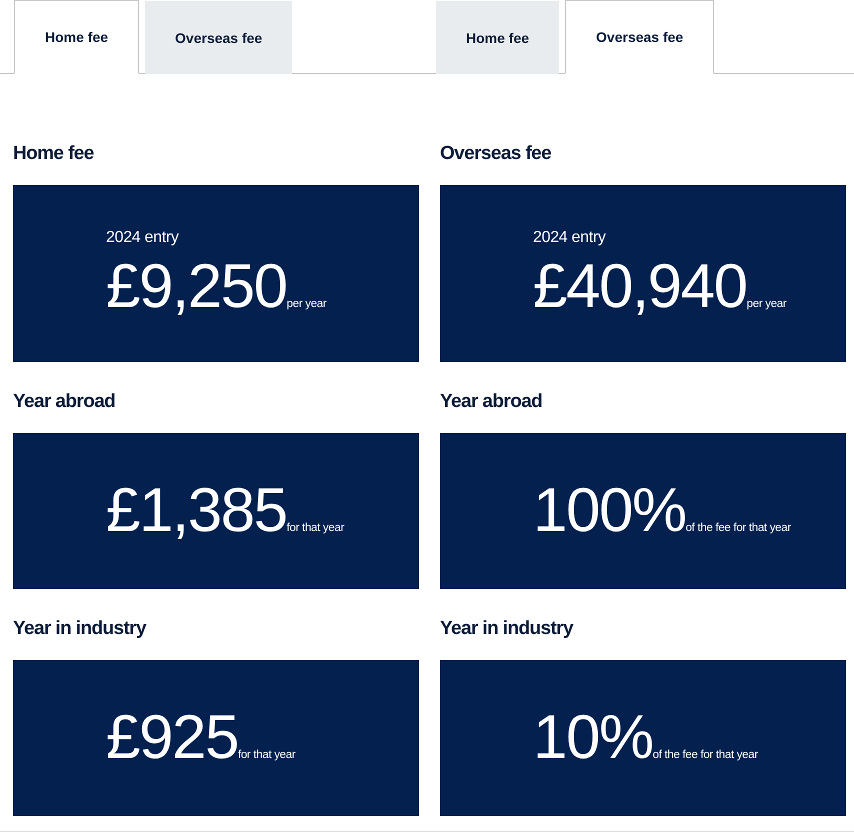 This screenshot has height=833, width=854. I want to click on section-heading: Home fee, so click(53, 154).